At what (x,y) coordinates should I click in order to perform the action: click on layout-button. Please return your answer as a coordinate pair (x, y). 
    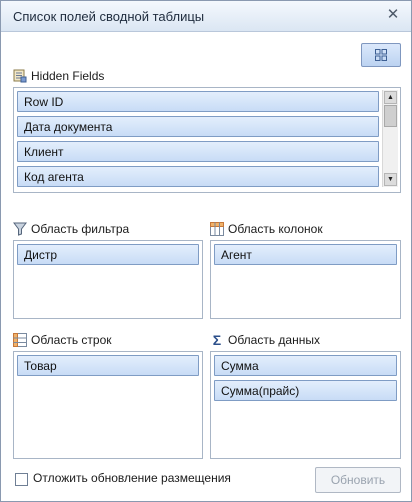
    Looking at the image, I should click on (381, 55).